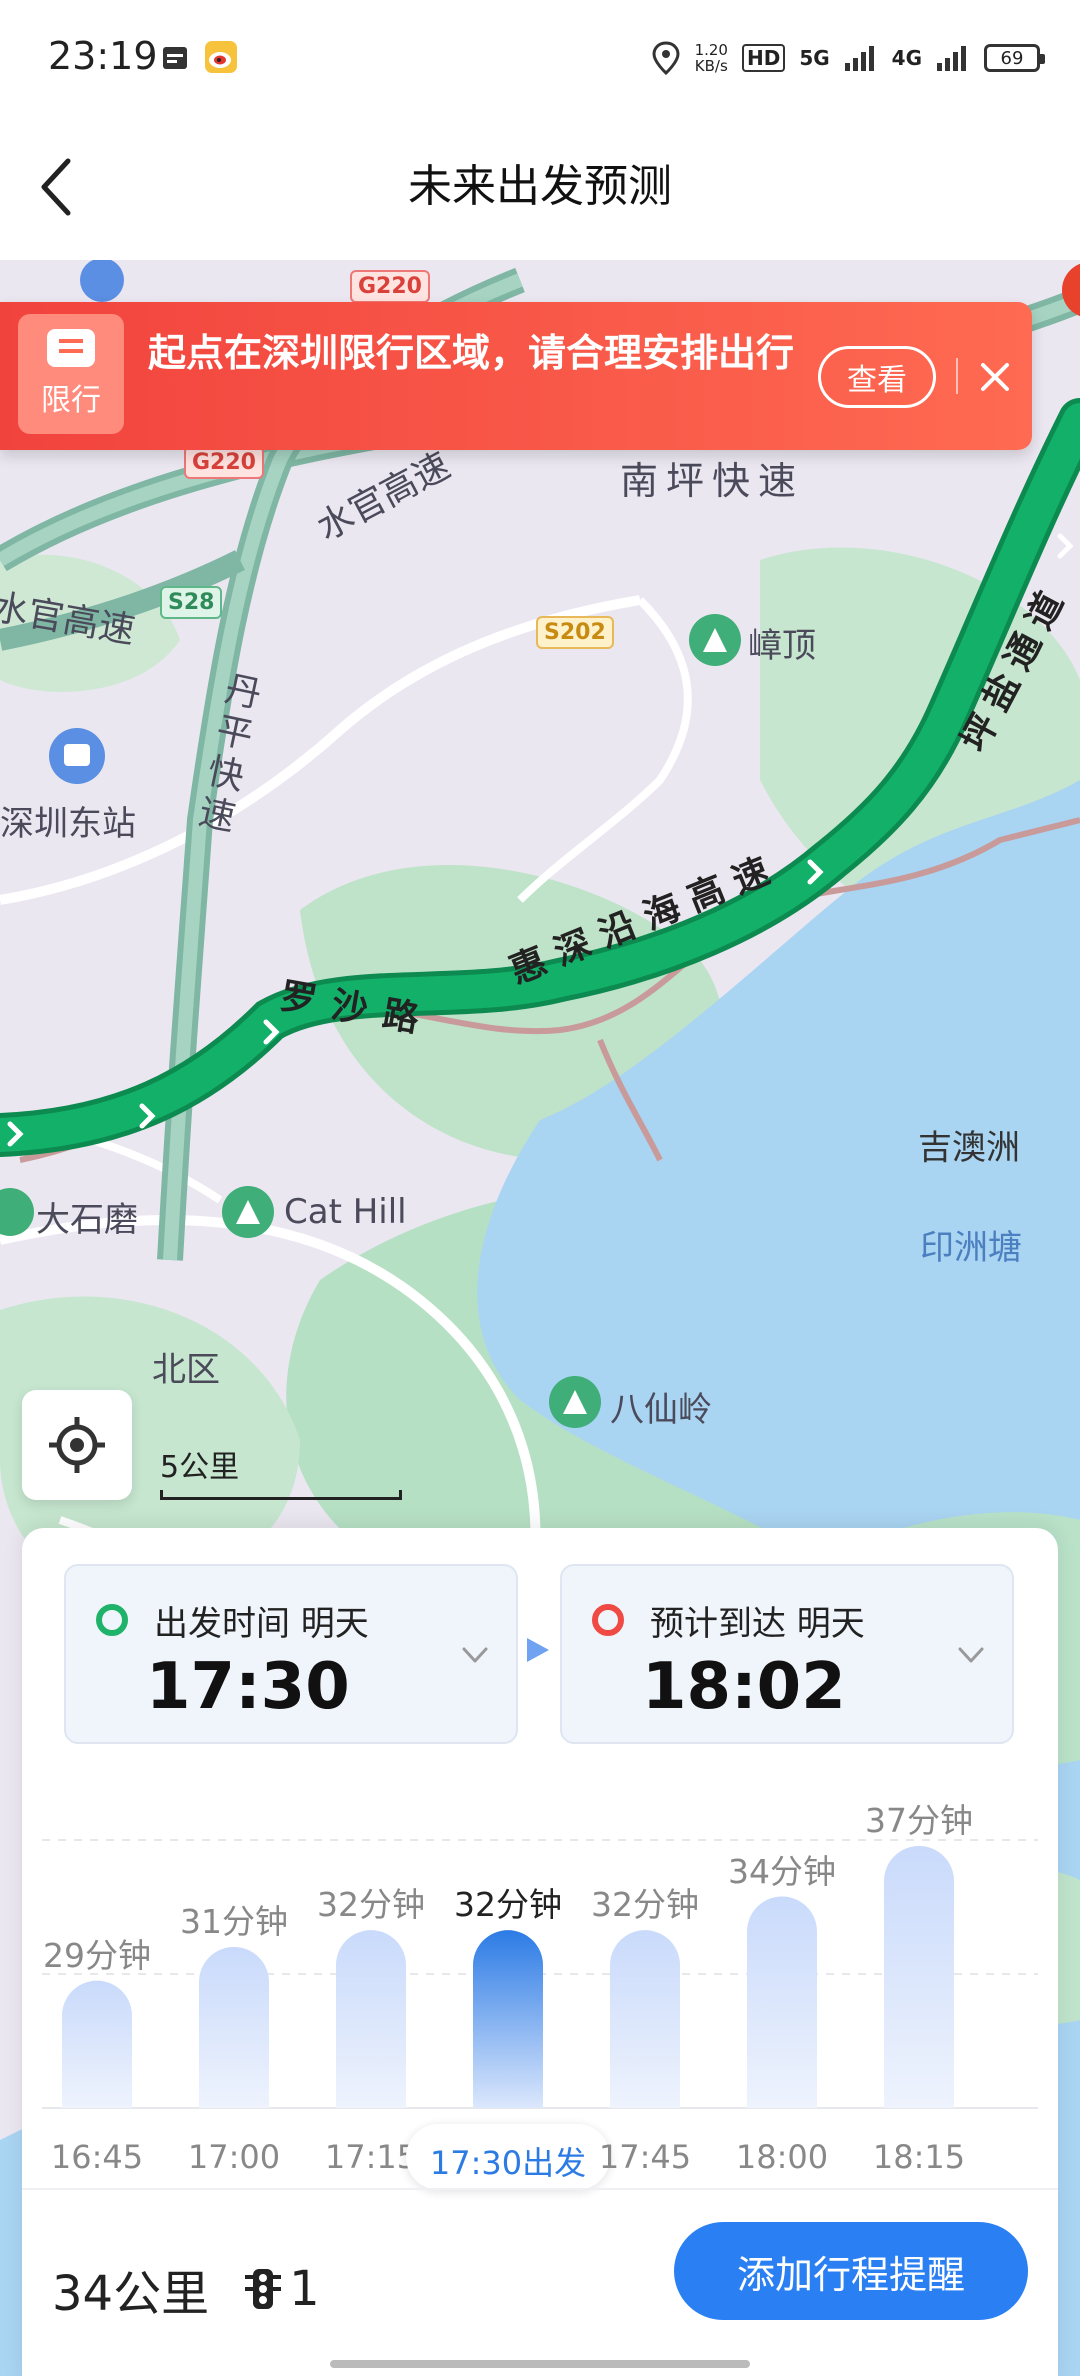  Describe the element at coordinates (71, 374) in the screenshot. I see `restriction-badge: 限行` at that location.